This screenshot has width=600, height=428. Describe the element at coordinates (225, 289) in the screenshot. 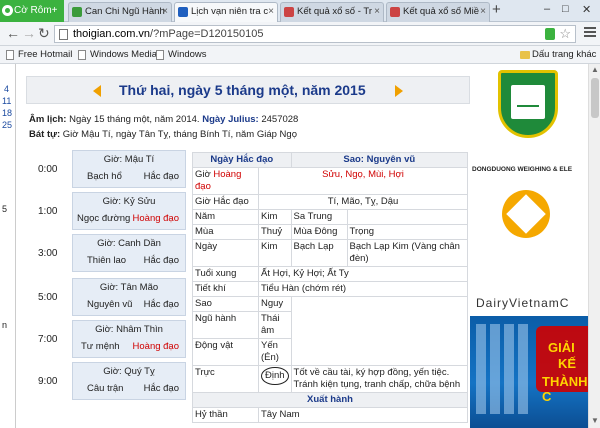

I see `row-label: Tiết khí` at that location.